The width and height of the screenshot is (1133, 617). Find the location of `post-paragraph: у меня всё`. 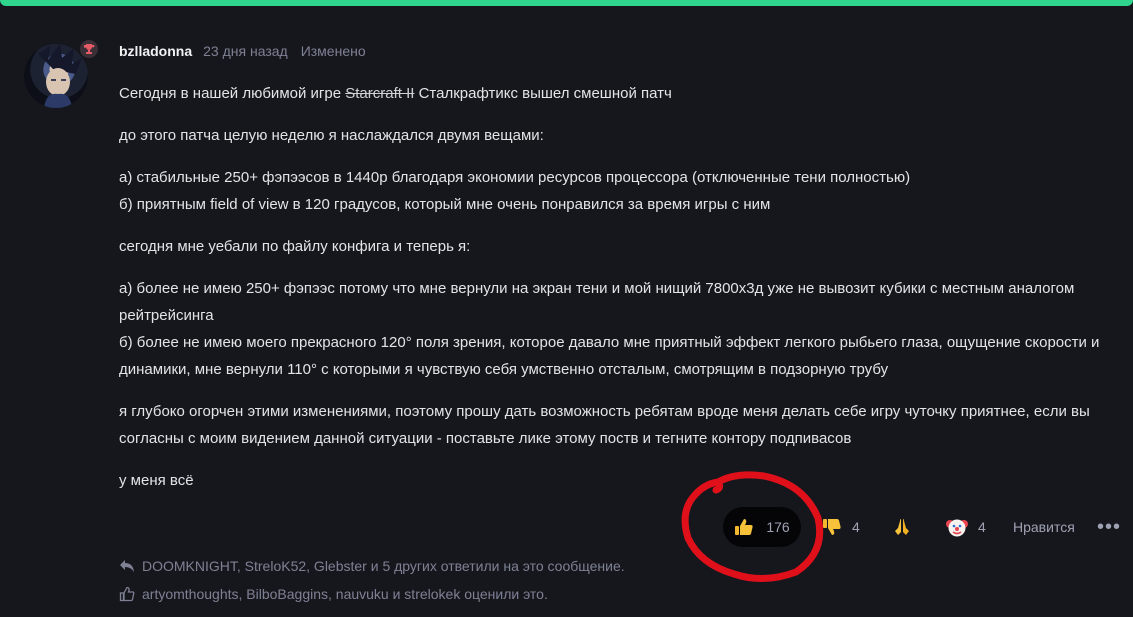

post-paragraph: у меня всё is located at coordinates (156, 480).